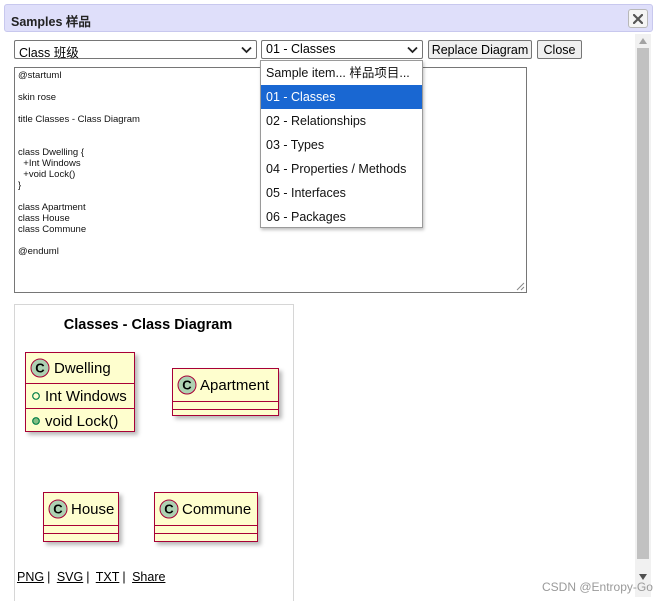 The height and width of the screenshot is (601, 657). I want to click on class-commune: C Commune, so click(206, 517).